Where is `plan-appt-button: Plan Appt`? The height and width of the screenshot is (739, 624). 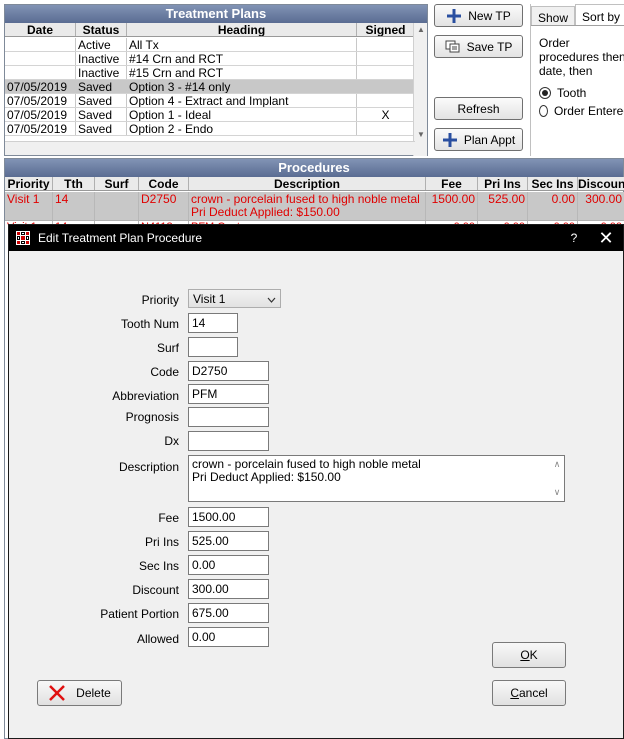
plan-appt-button: Plan Appt is located at coordinates (478, 139).